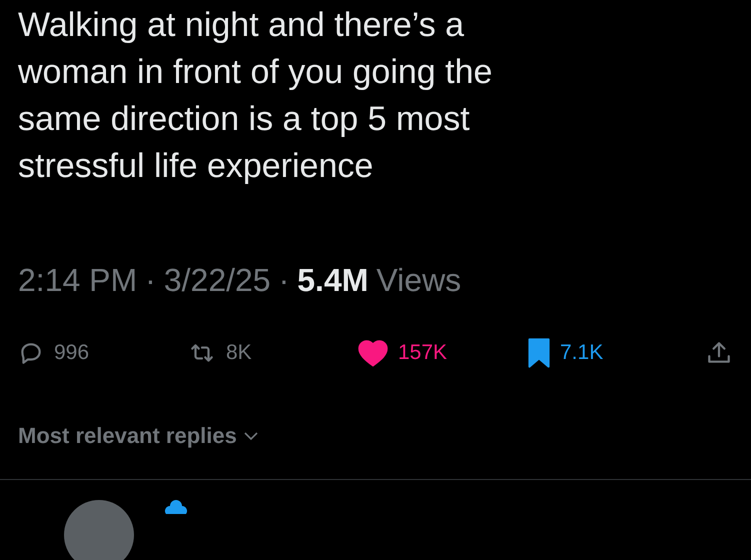 The width and height of the screenshot is (751, 560). Describe the element at coordinates (103, 353) in the screenshot. I see `reply-button: 996` at that location.